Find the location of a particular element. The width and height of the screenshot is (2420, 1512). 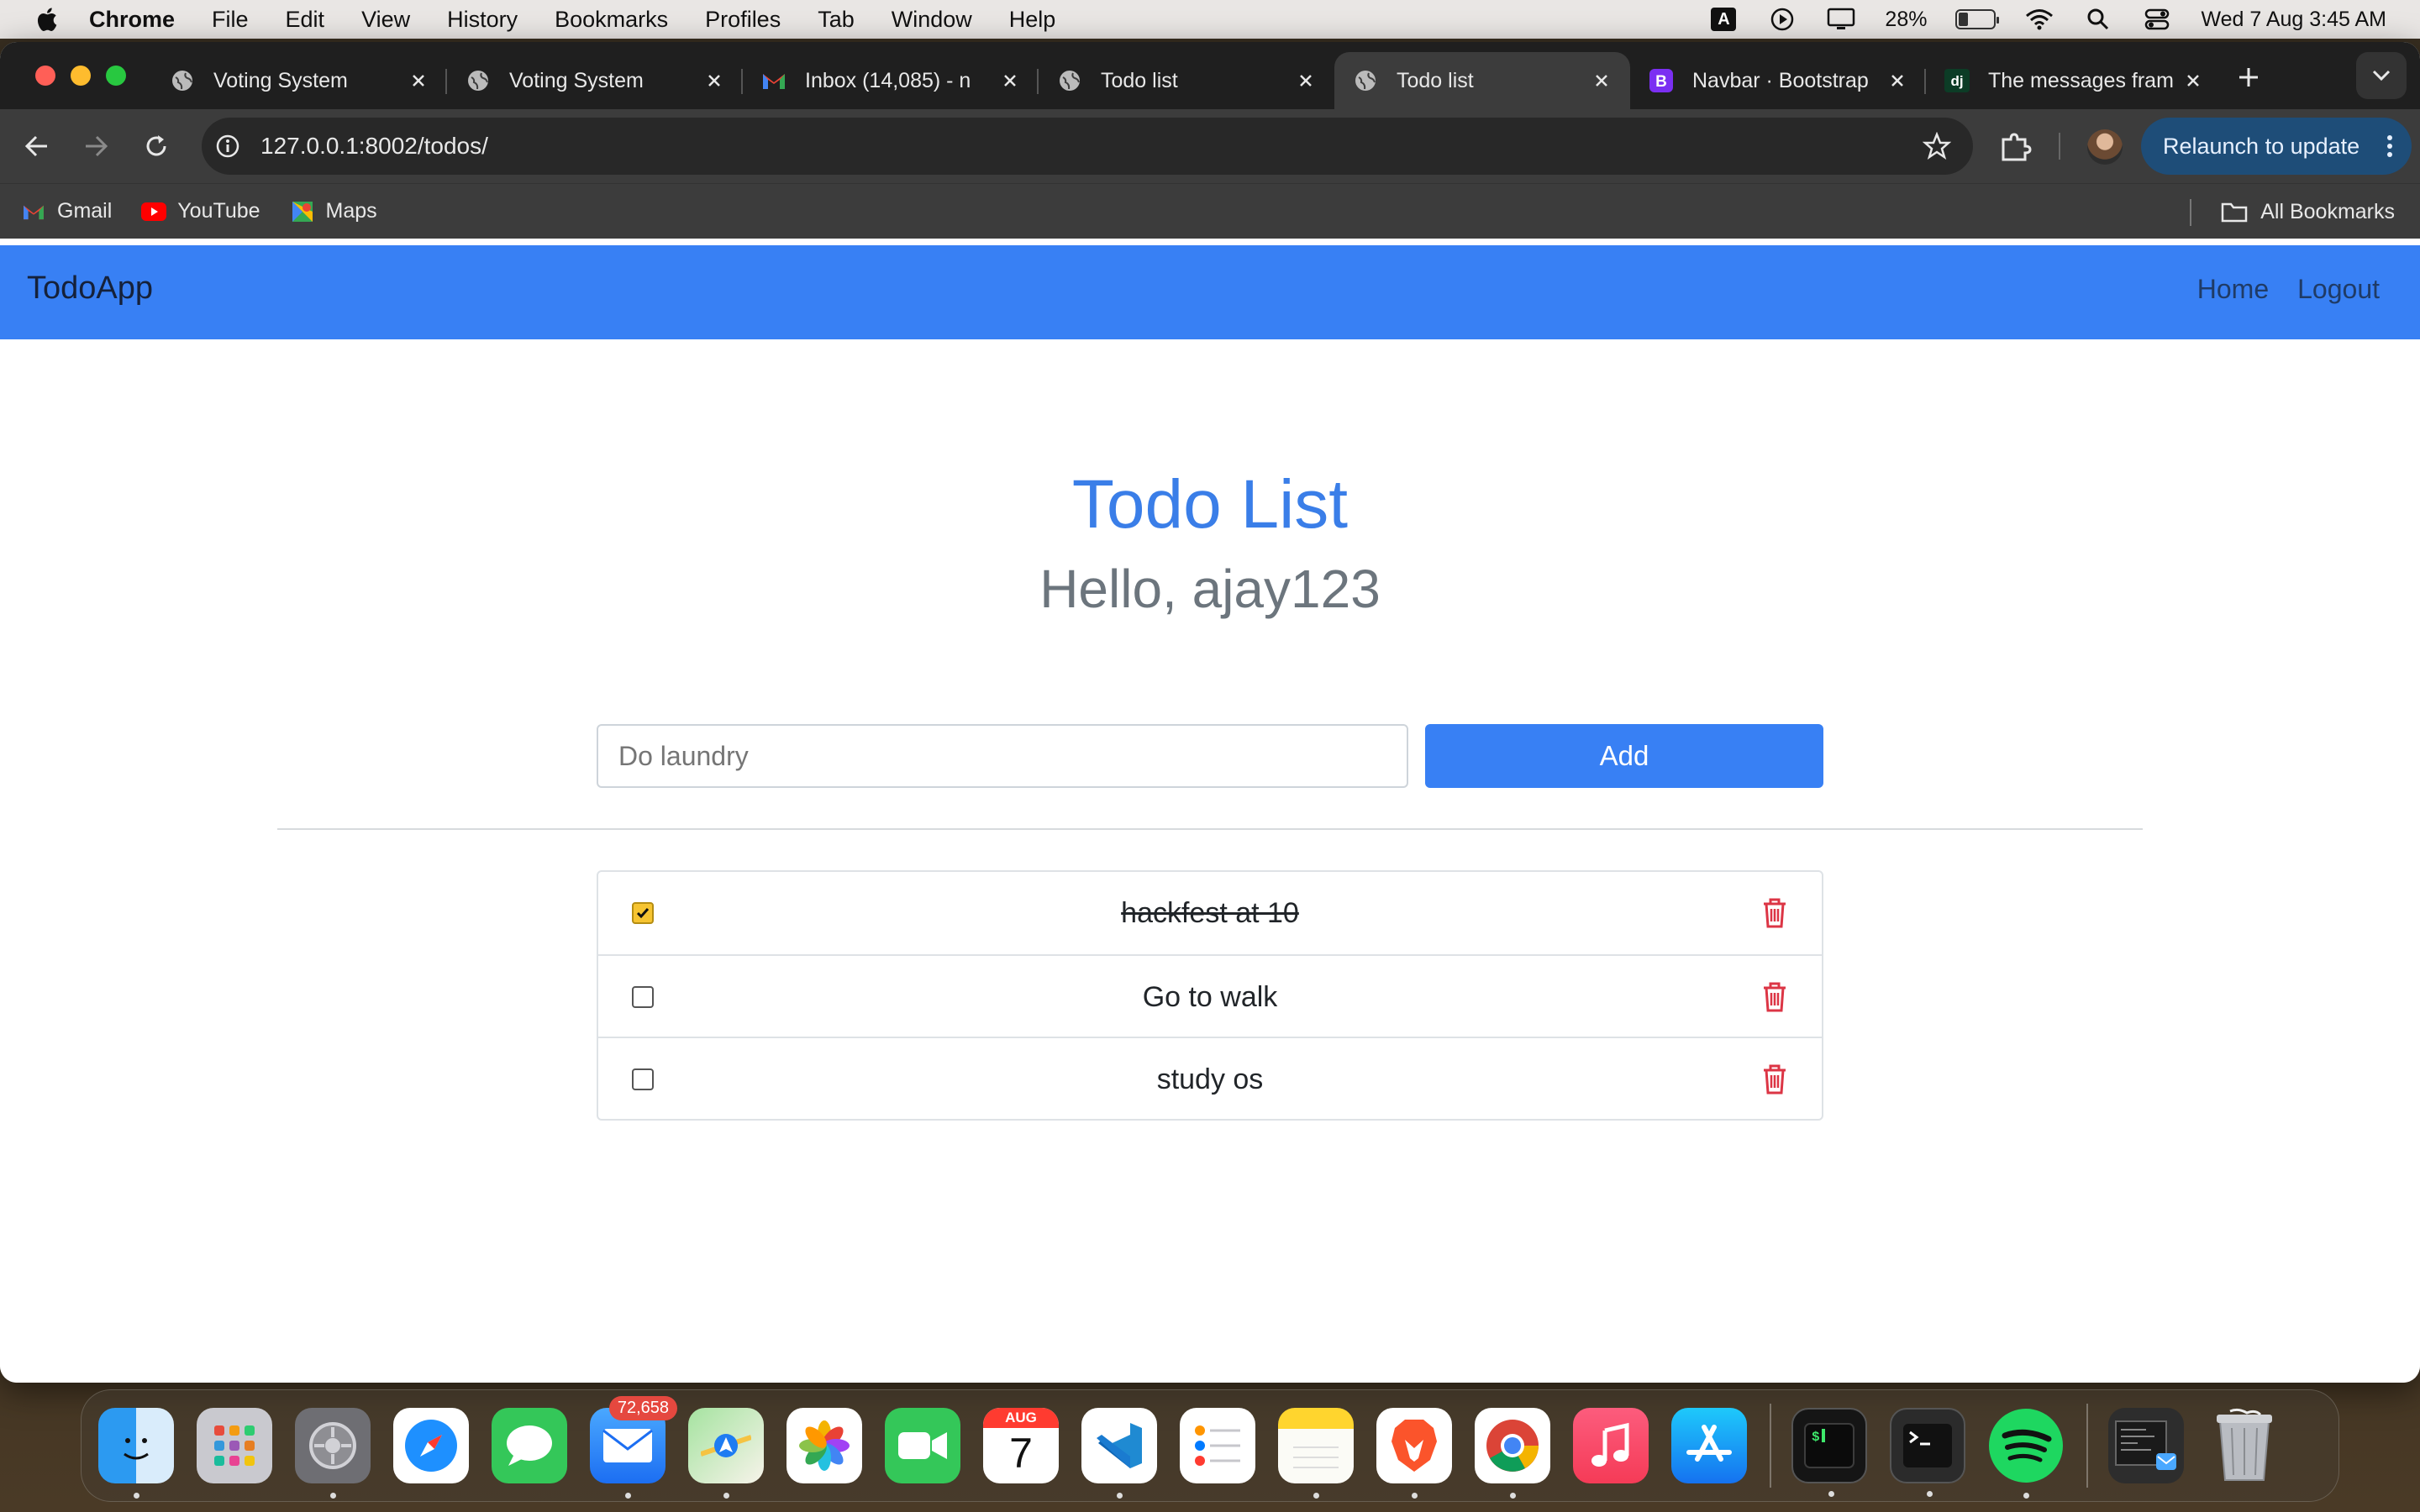

spotify-icon is located at coordinates (2026, 1453).